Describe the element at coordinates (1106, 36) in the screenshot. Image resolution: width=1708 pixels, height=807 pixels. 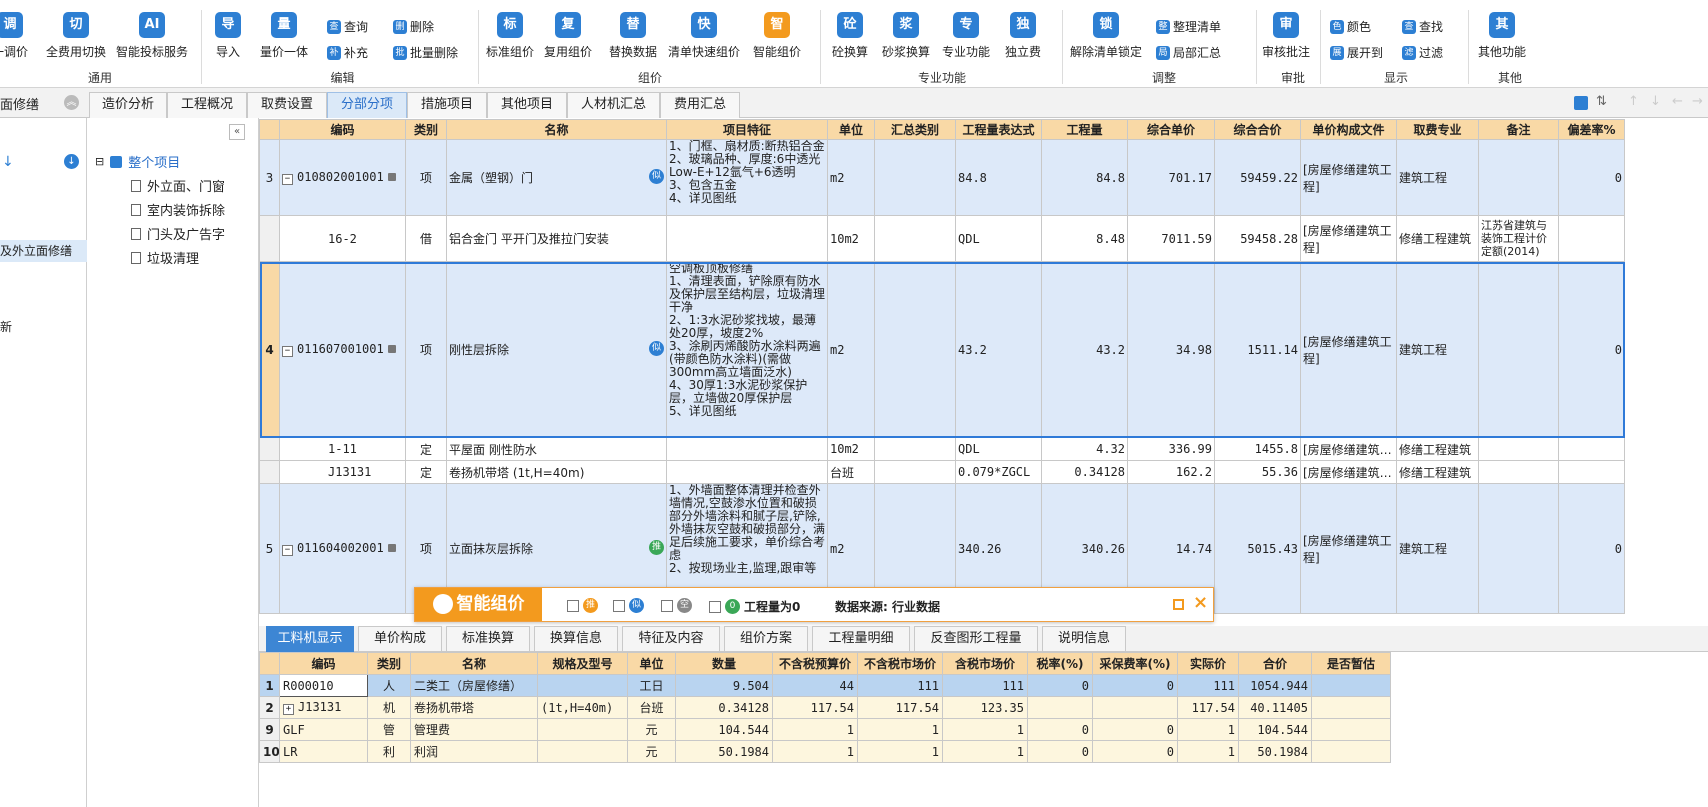
I see `unlock-list-button: 锁解除清单锁定` at that location.